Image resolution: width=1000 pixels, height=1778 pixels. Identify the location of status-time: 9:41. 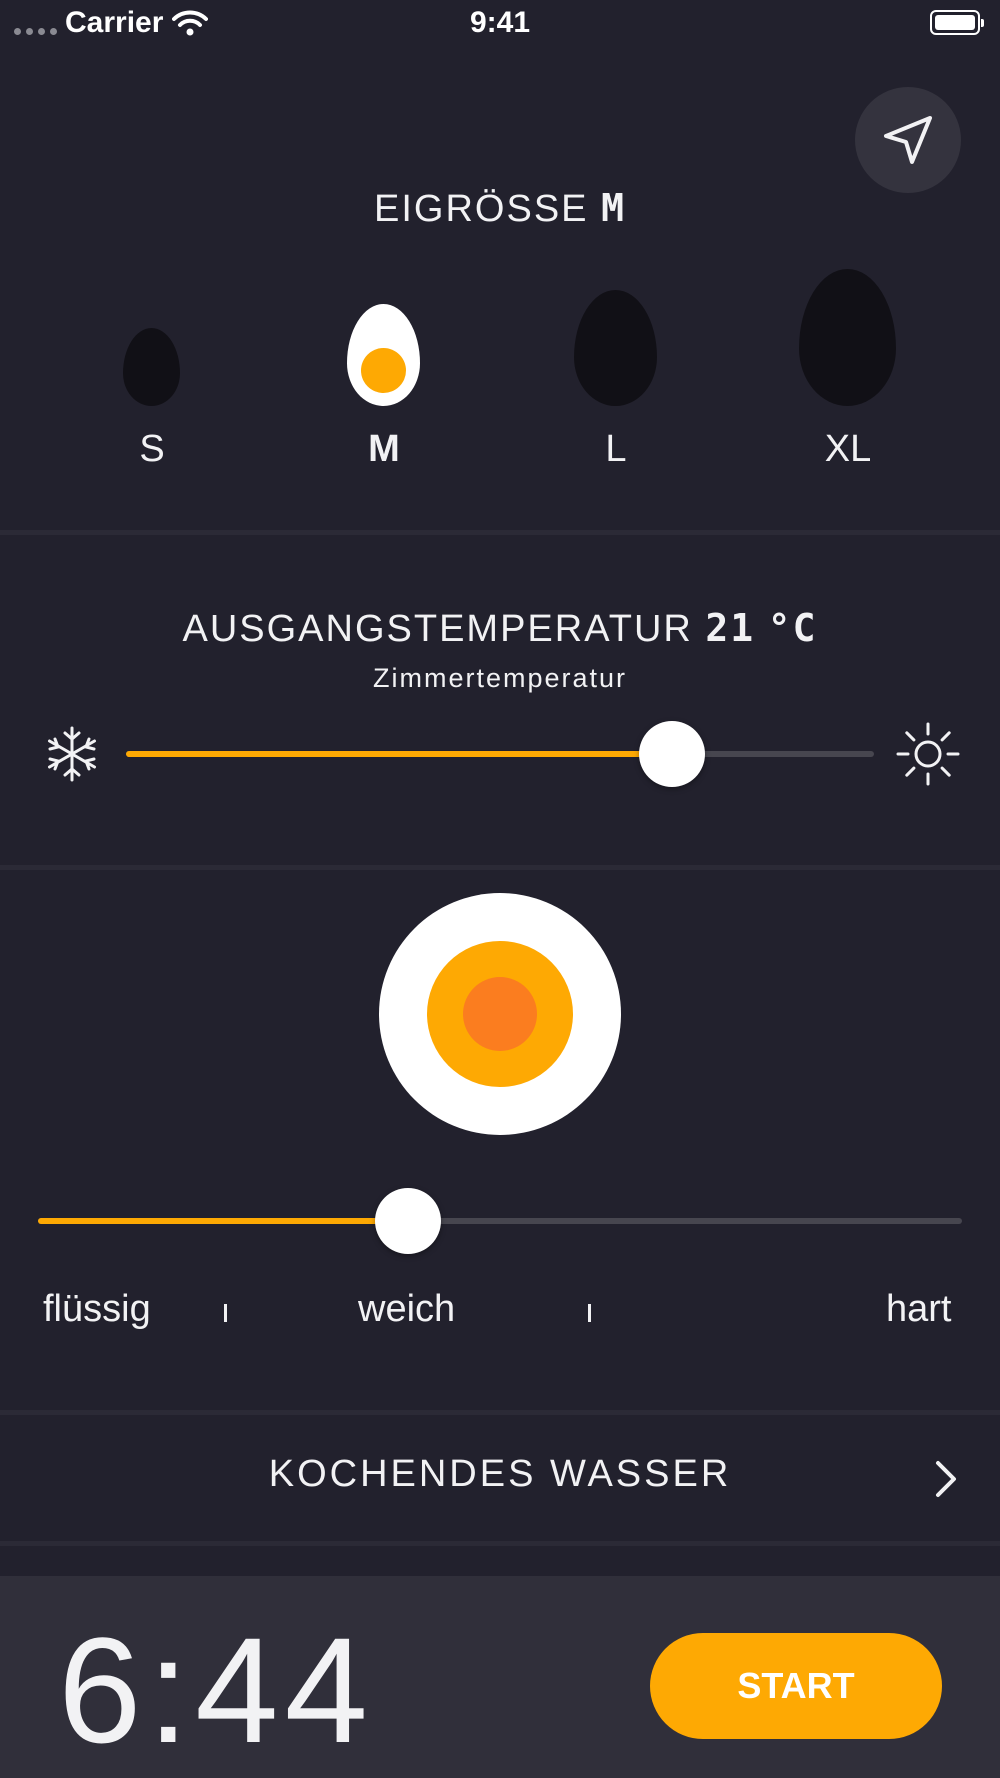
(500, 22).